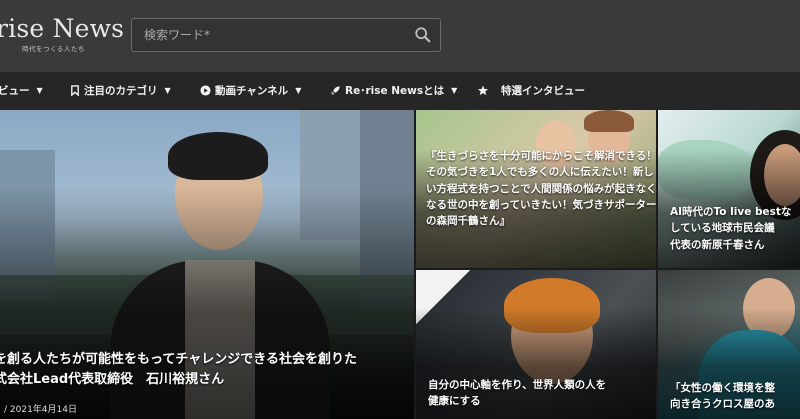  What do you see at coordinates (543, 91) in the screenshot?
I see `nav-item-label: 特選インタビュー` at bounding box center [543, 91].